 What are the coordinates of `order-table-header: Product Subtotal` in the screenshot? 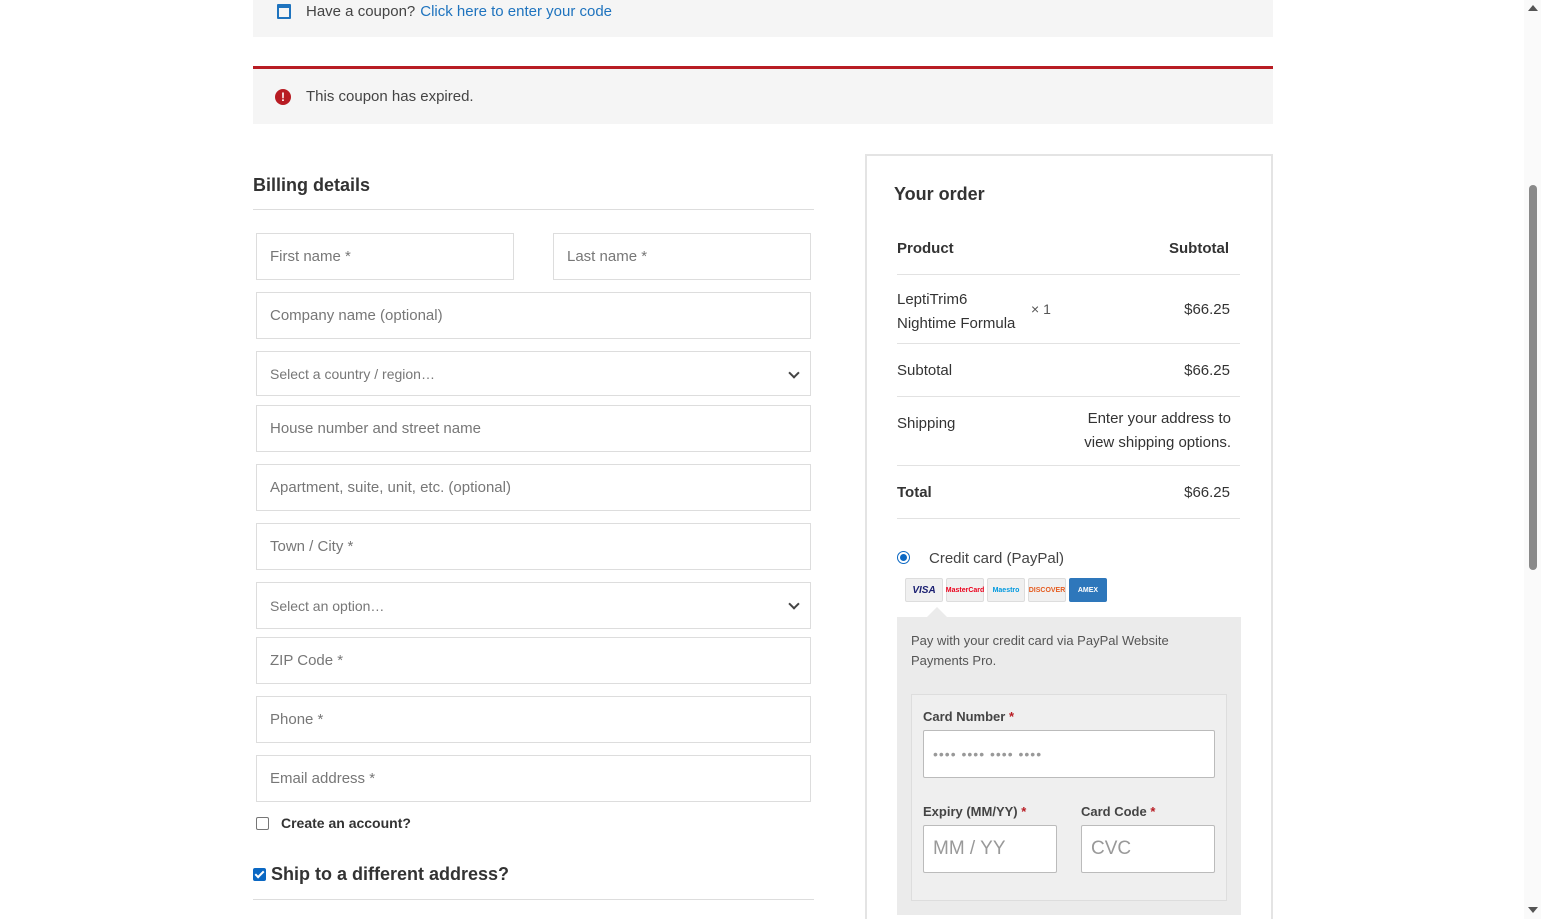 It's located at (1068, 252).